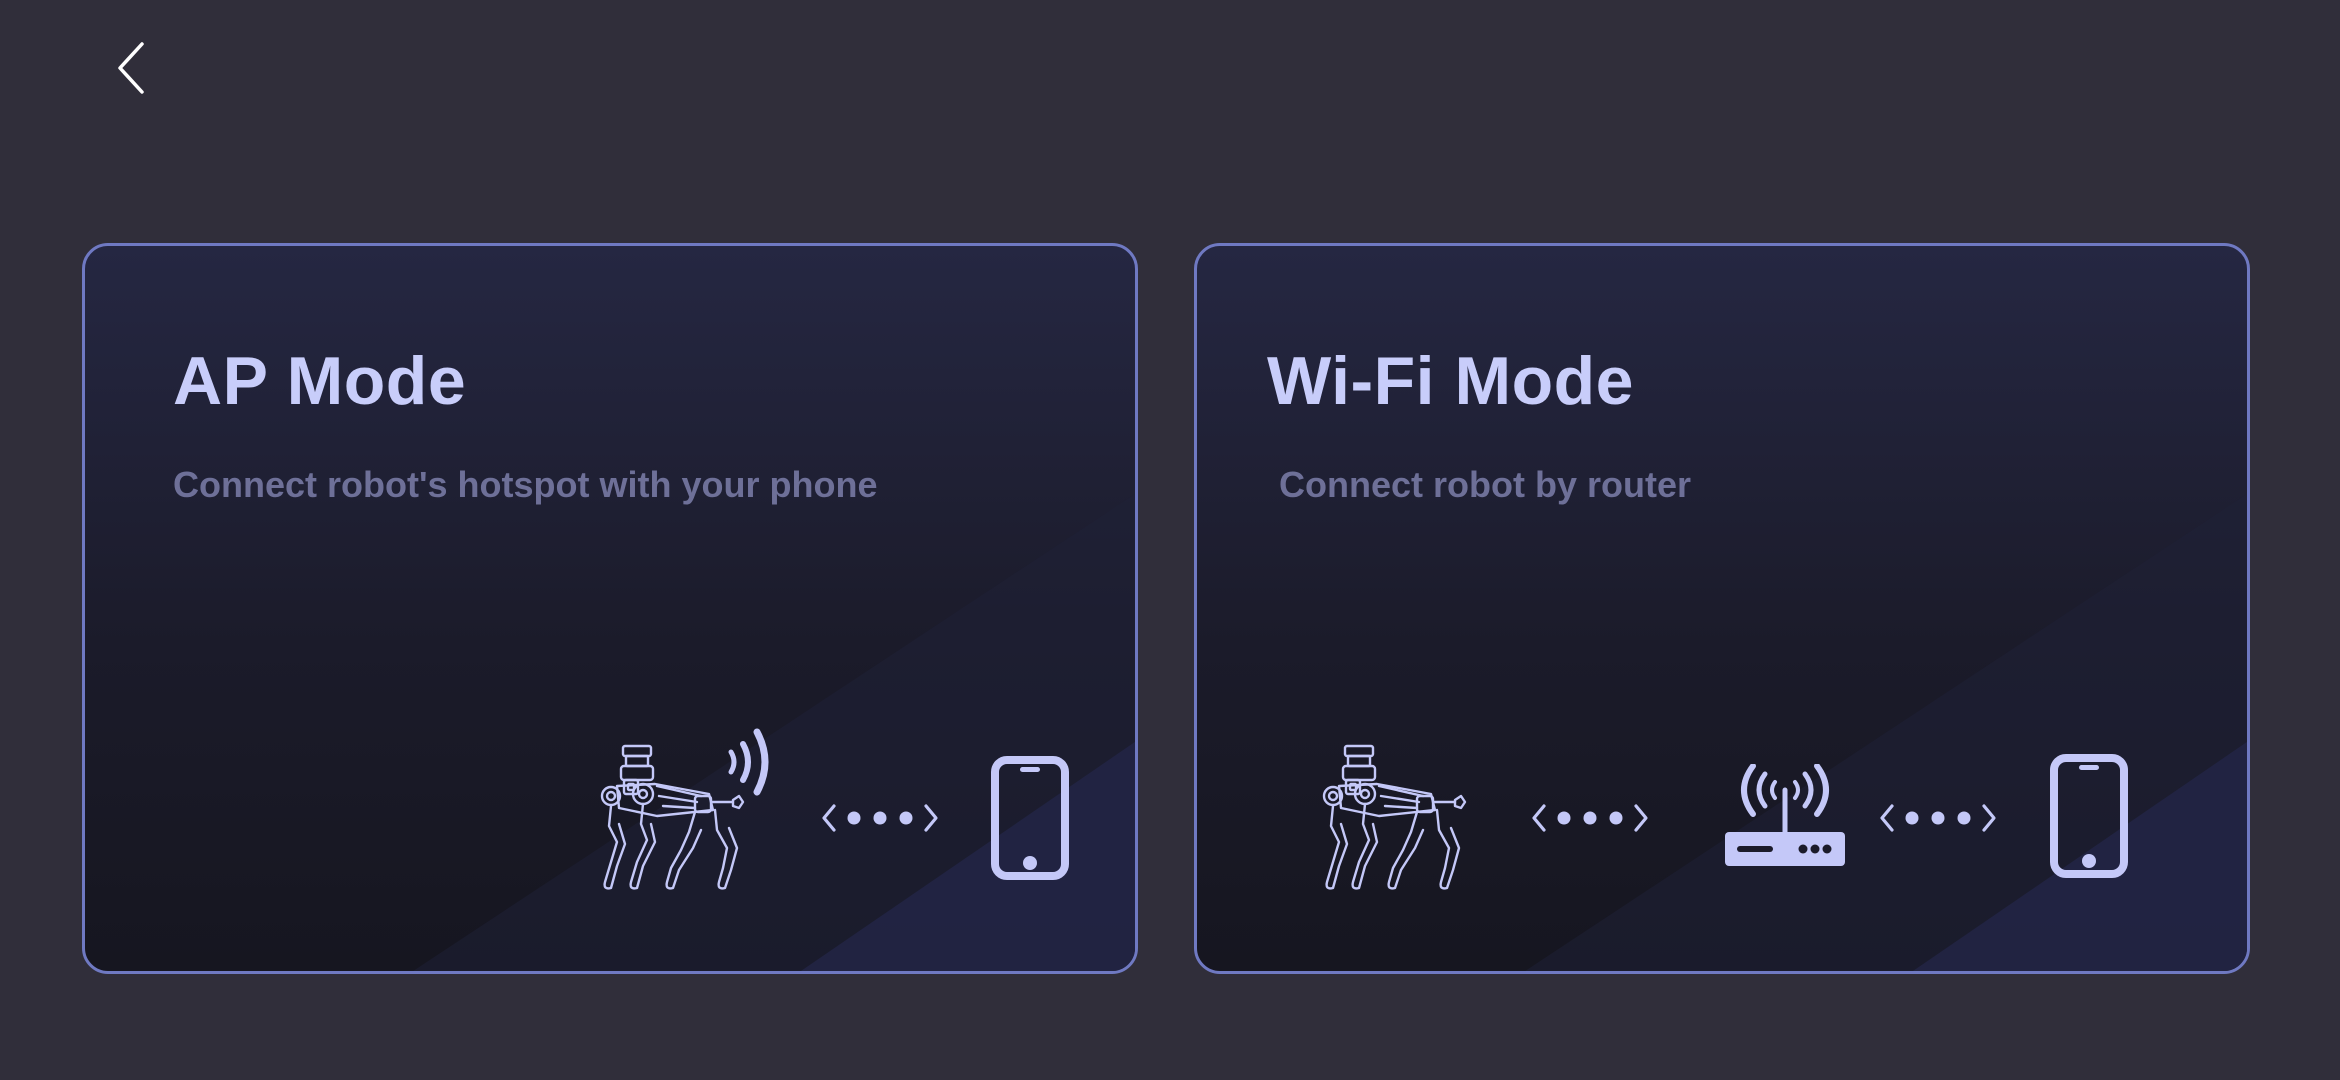 The height and width of the screenshot is (1080, 2340). What do you see at coordinates (525, 484) in the screenshot?
I see `card-description: Connect robot's hotspot with your phone` at bounding box center [525, 484].